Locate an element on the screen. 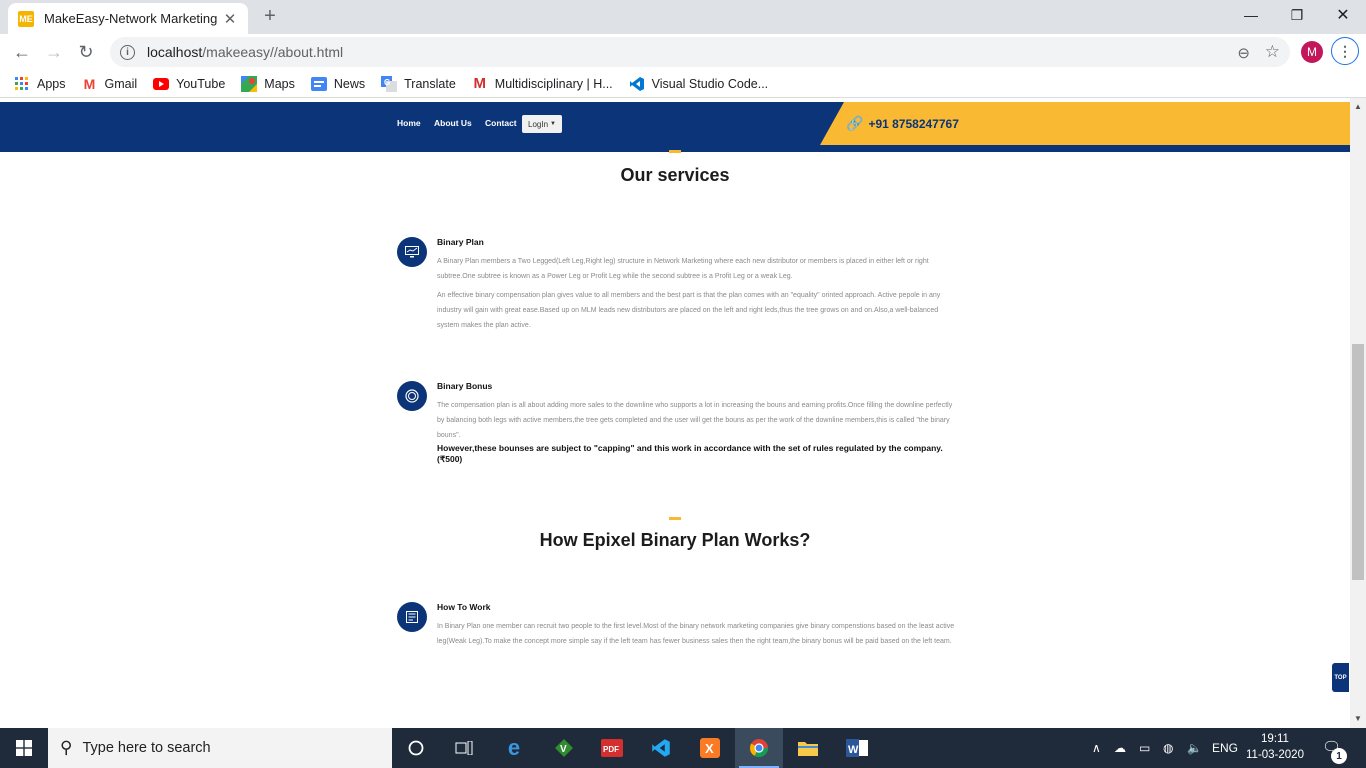 The image size is (1366, 768). service-title: Binary Plan is located at coordinates (460, 242).